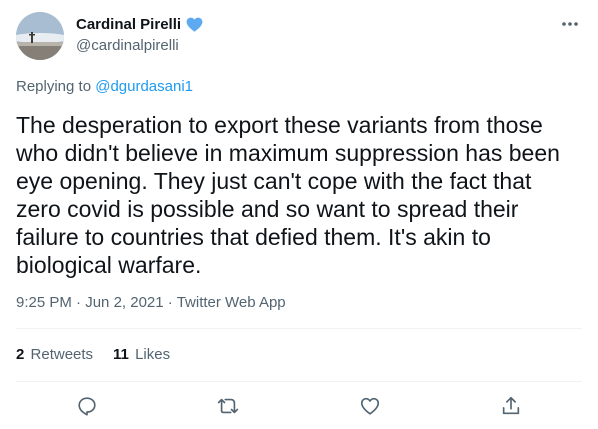 This screenshot has width=598, height=429. I want to click on likes-count: 11, so click(121, 354).